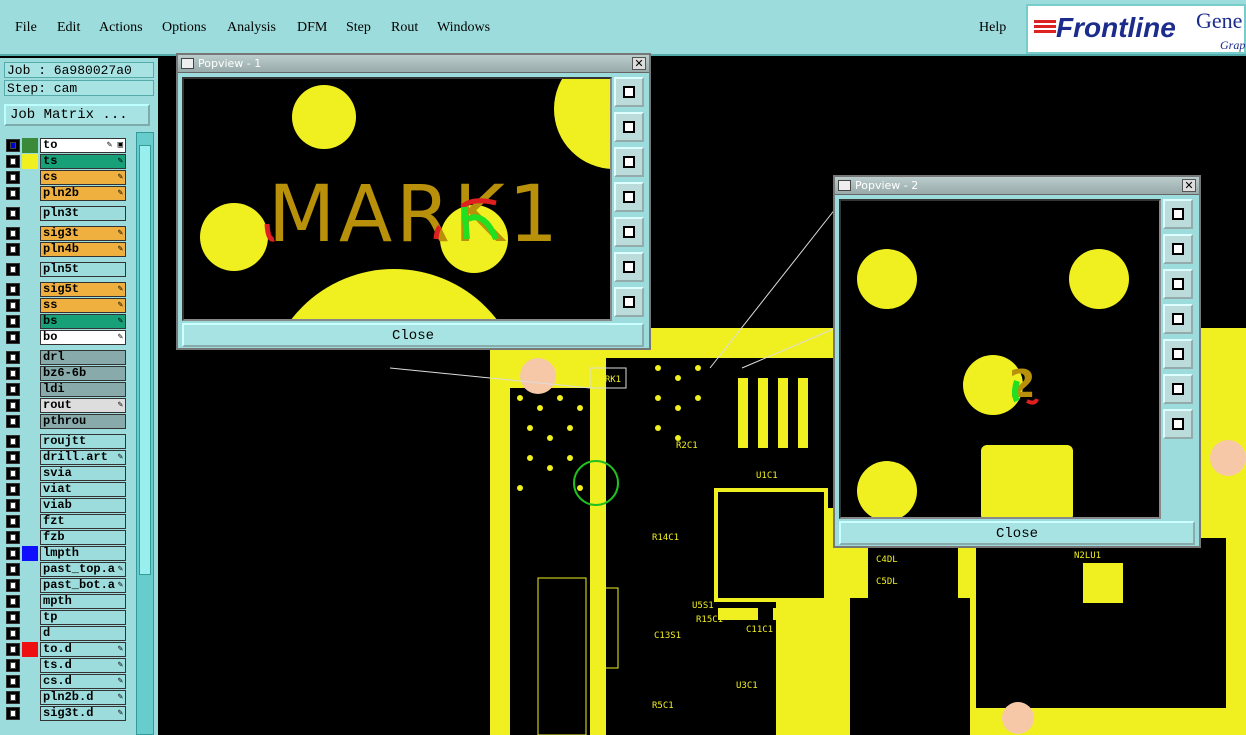 This screenshot has width=1246, height=735. Describe the element at coordinates (312, 28) in the screenshot. I see `menu-dfm: DFM` at that location.